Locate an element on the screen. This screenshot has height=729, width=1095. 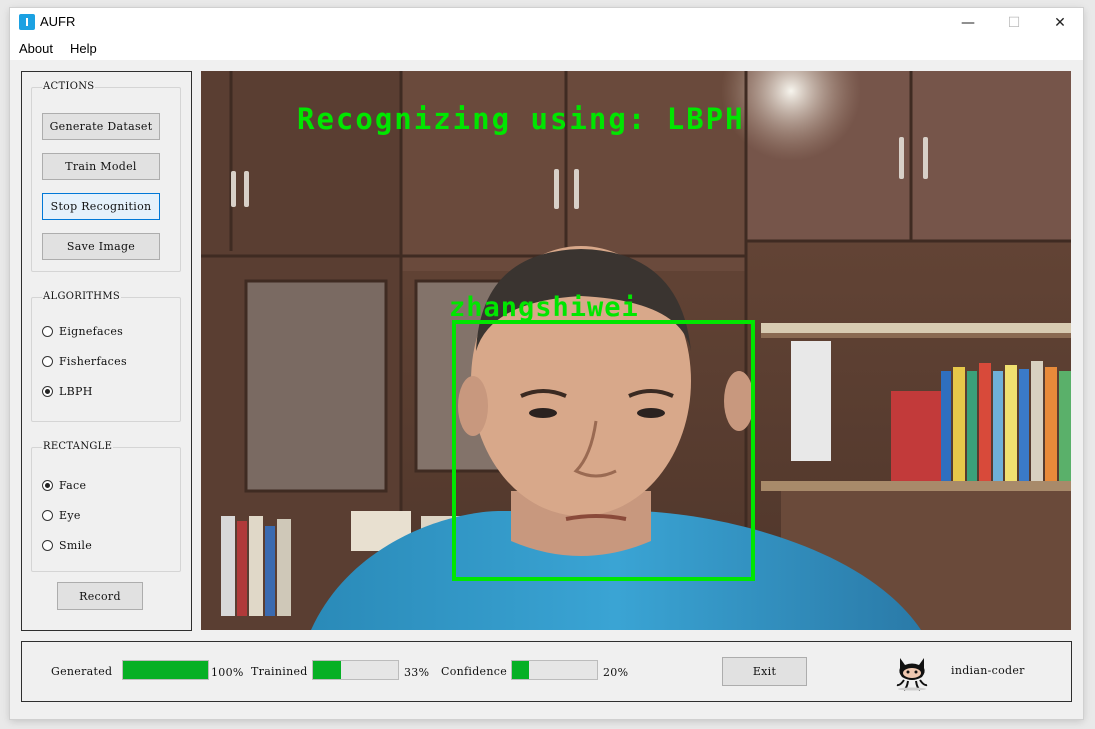
confidence-percent: 20% is located at coordinates (616, 672).